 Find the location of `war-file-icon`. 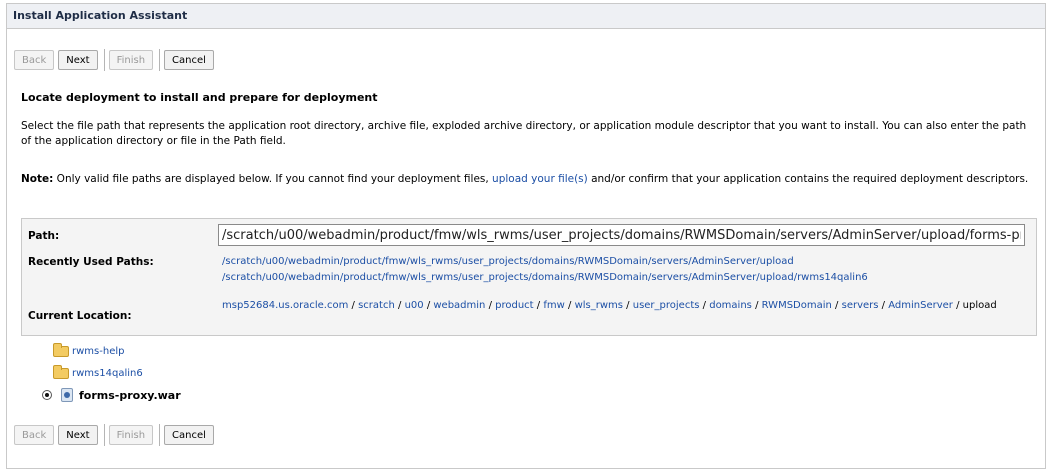

war-file-icon is located at coordinates (67, 395).